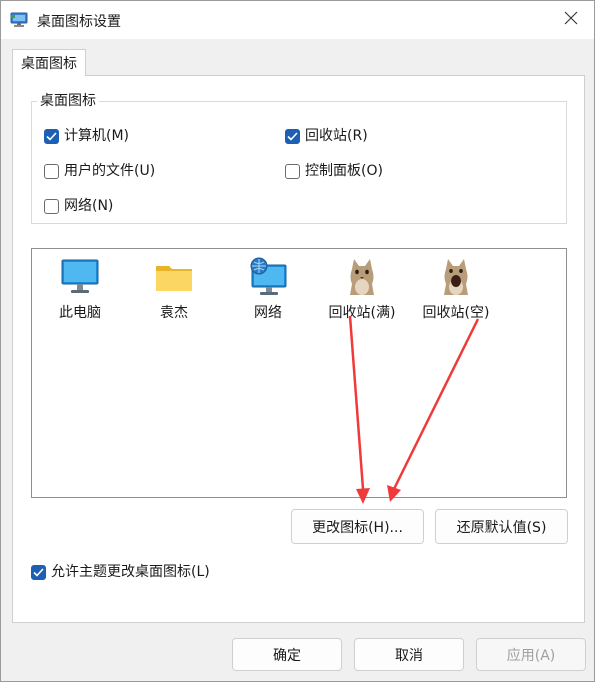 The width and height of the screenshot is (595, 682). What do you see at coordinates (19, 20) in the screenshot?
I see `desktop-settings-icon` at bounding box center [19, 20].